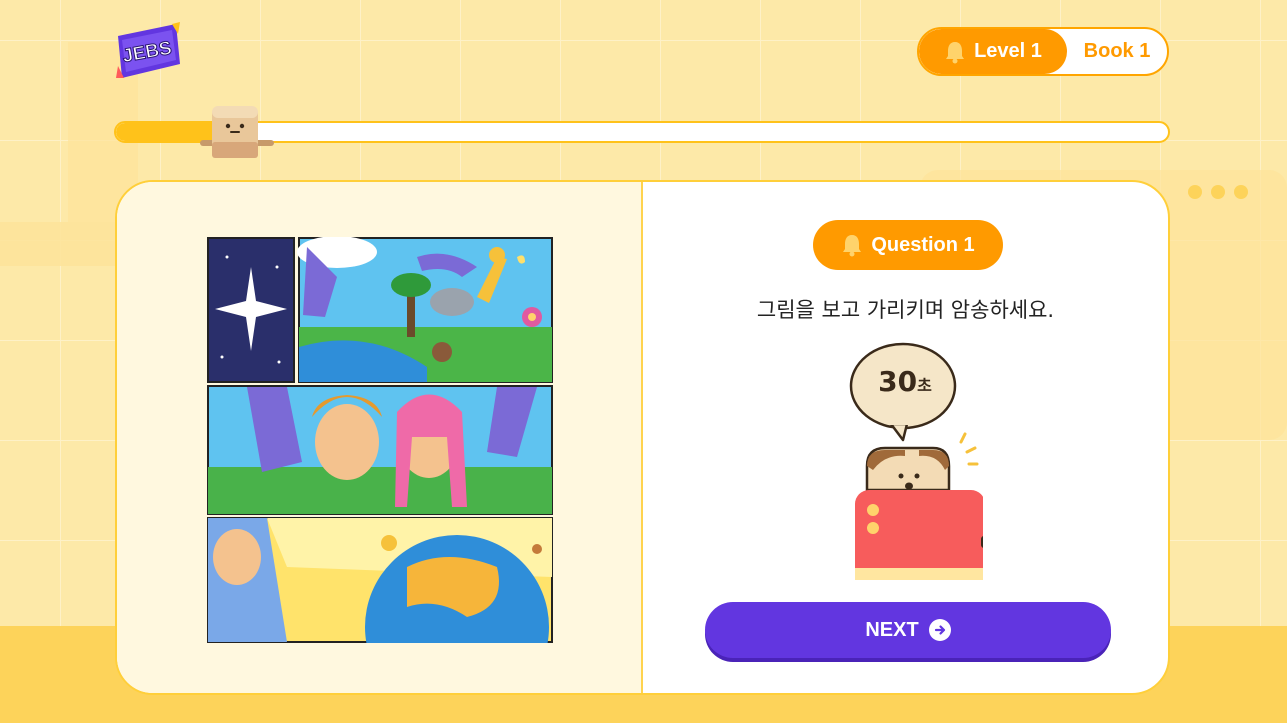 The height and width of the screenshot is (723, 1287). I want to click on timer-value: 30, so click(898, 381).